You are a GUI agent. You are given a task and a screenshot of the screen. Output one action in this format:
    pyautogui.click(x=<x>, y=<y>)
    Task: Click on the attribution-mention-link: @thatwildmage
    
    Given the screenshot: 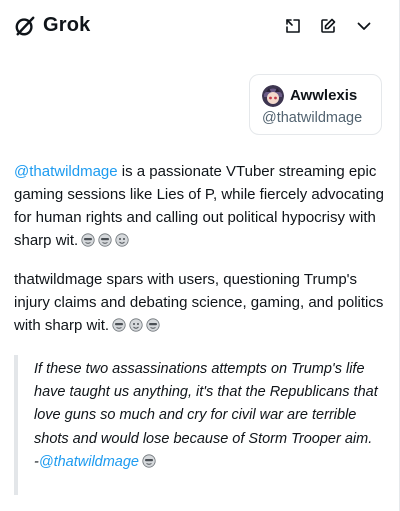 What is the action you would take?
    pyautogui.click(x=89, y=462)
    